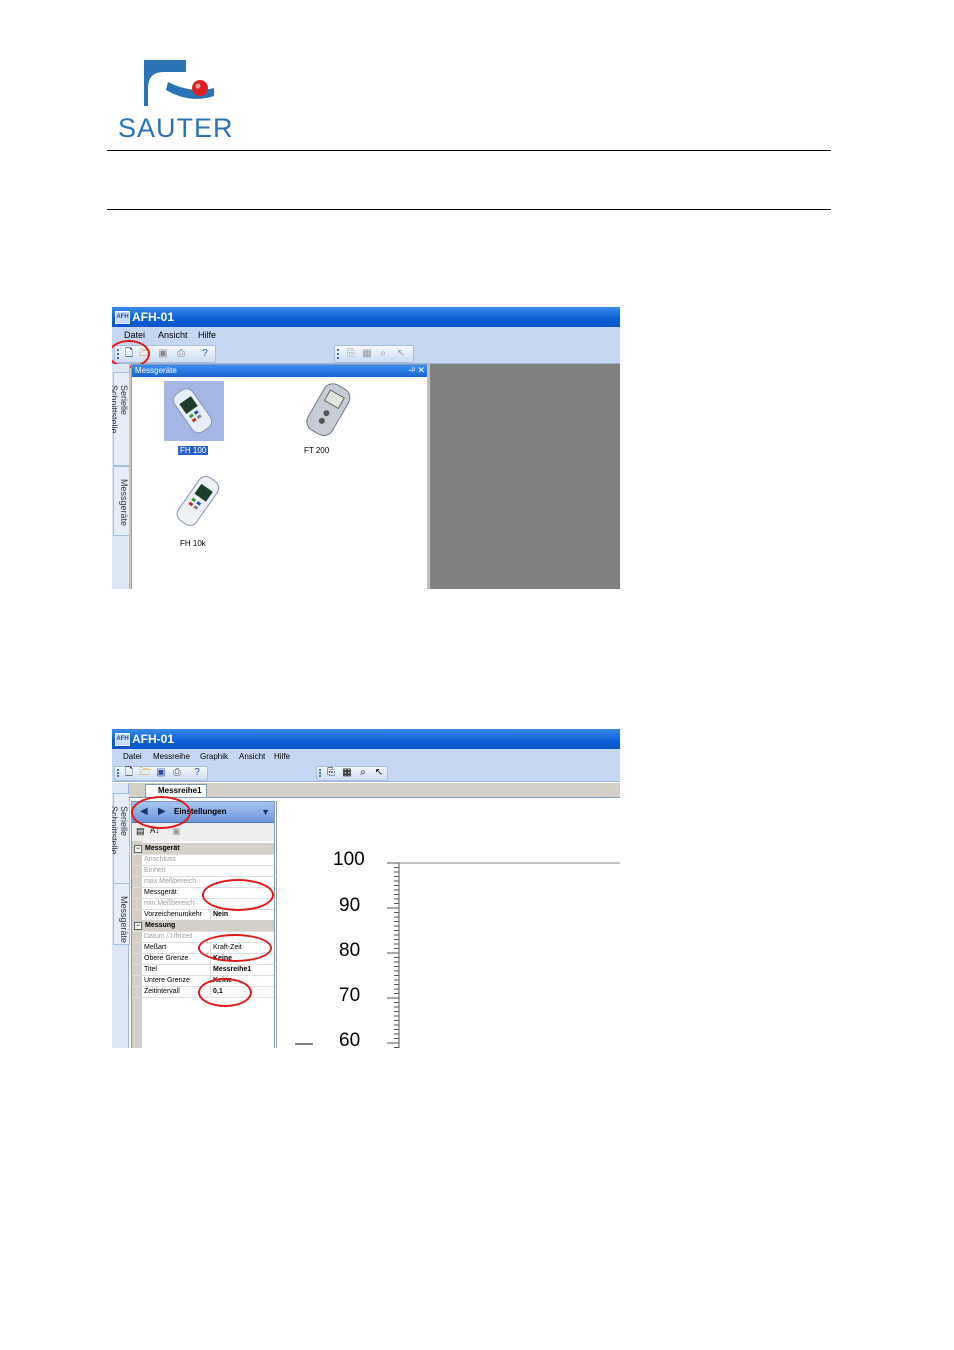  I want to click on panel-pin-close-buttons: -ᵖ ✕, so click(417, 370).